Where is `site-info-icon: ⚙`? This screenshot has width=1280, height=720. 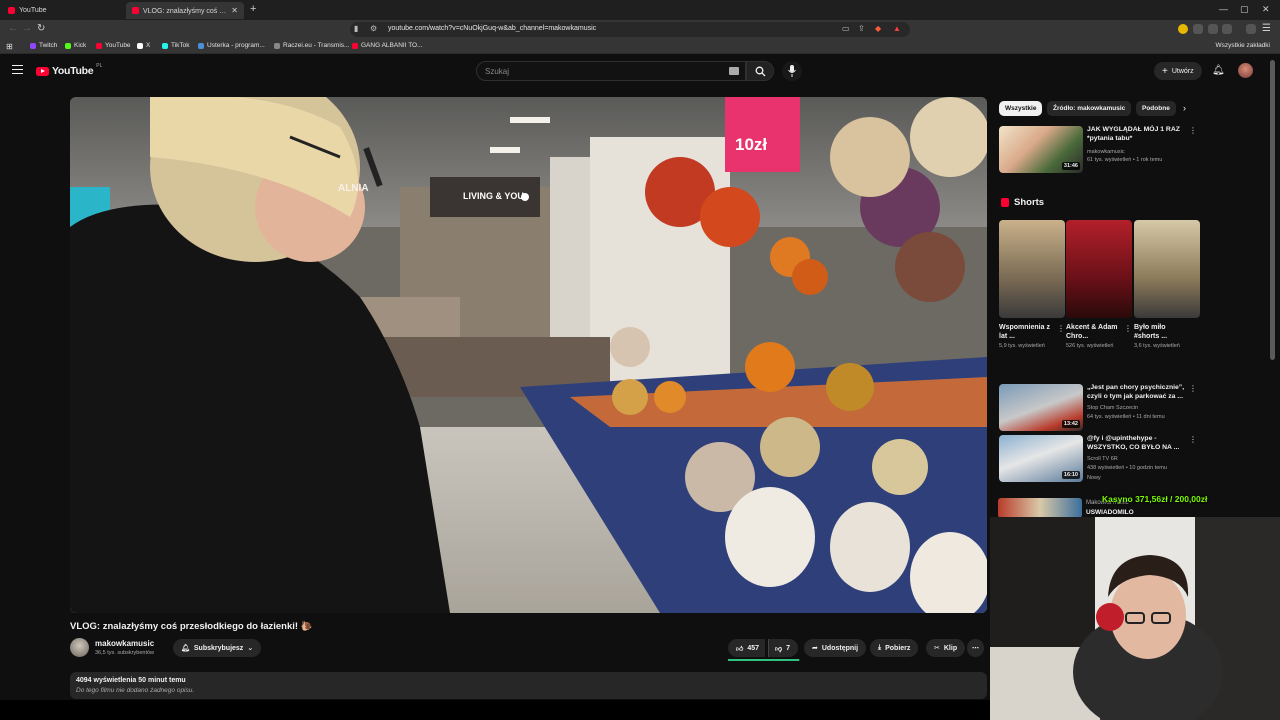
site-info-icon: ⚙ is located at coordinates (373, 28).